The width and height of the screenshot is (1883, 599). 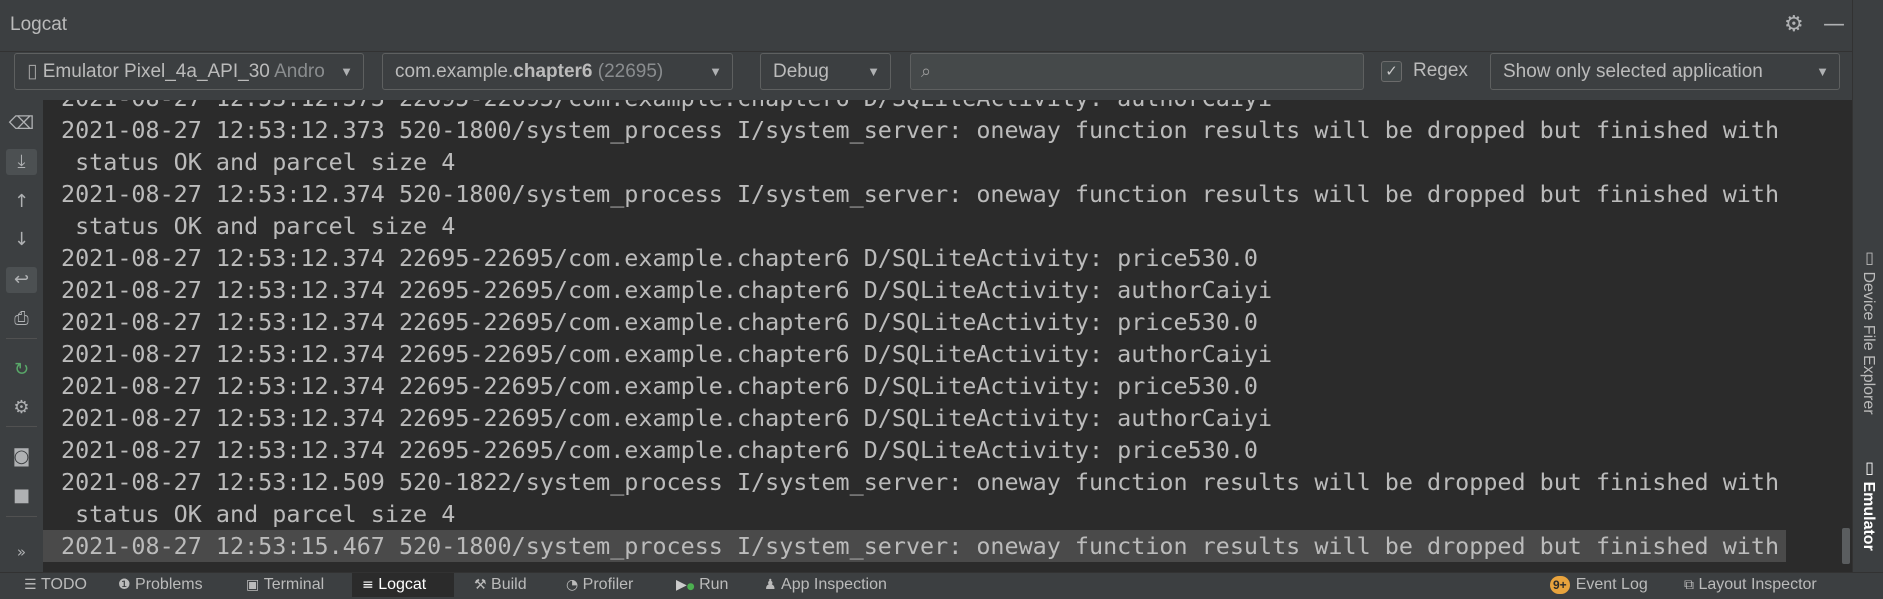 What do you see at coordinates (39, 24) in the screenshot?
I see `window-title: Logcat` at bounding box center [39, 24].